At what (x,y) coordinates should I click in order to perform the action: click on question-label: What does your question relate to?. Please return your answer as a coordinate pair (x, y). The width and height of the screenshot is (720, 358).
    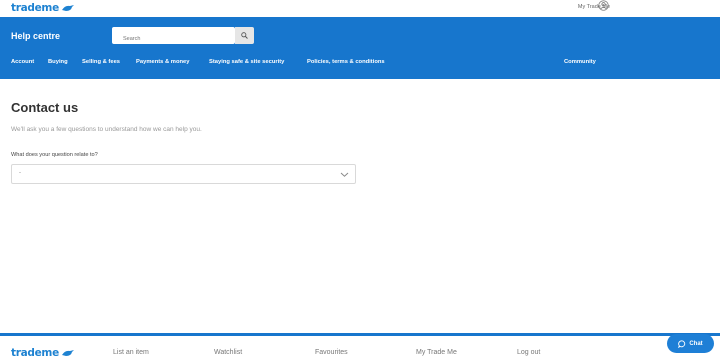
    Looking at the image, I should click on (54, 155).